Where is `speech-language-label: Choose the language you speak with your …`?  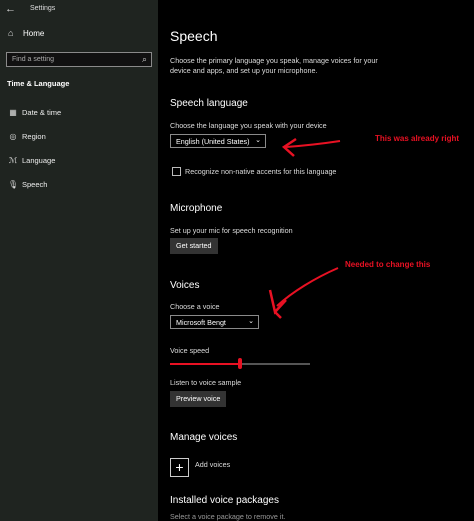 speech-language-label: Choose the language you speak with your … is located at coordinates (248, 125).